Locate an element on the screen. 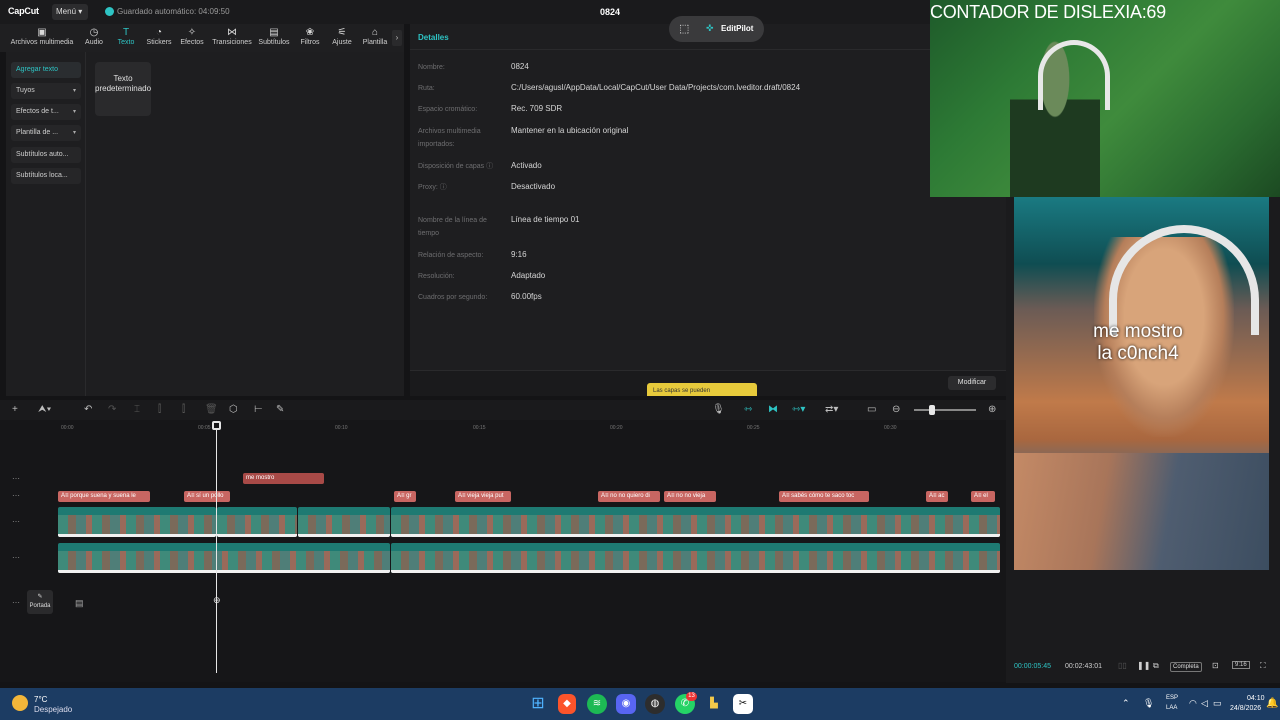 The width and height of the screenshot is (1280, 720). text-clip: A≡ porque suena y suena le is located at coordinates (104, 496).